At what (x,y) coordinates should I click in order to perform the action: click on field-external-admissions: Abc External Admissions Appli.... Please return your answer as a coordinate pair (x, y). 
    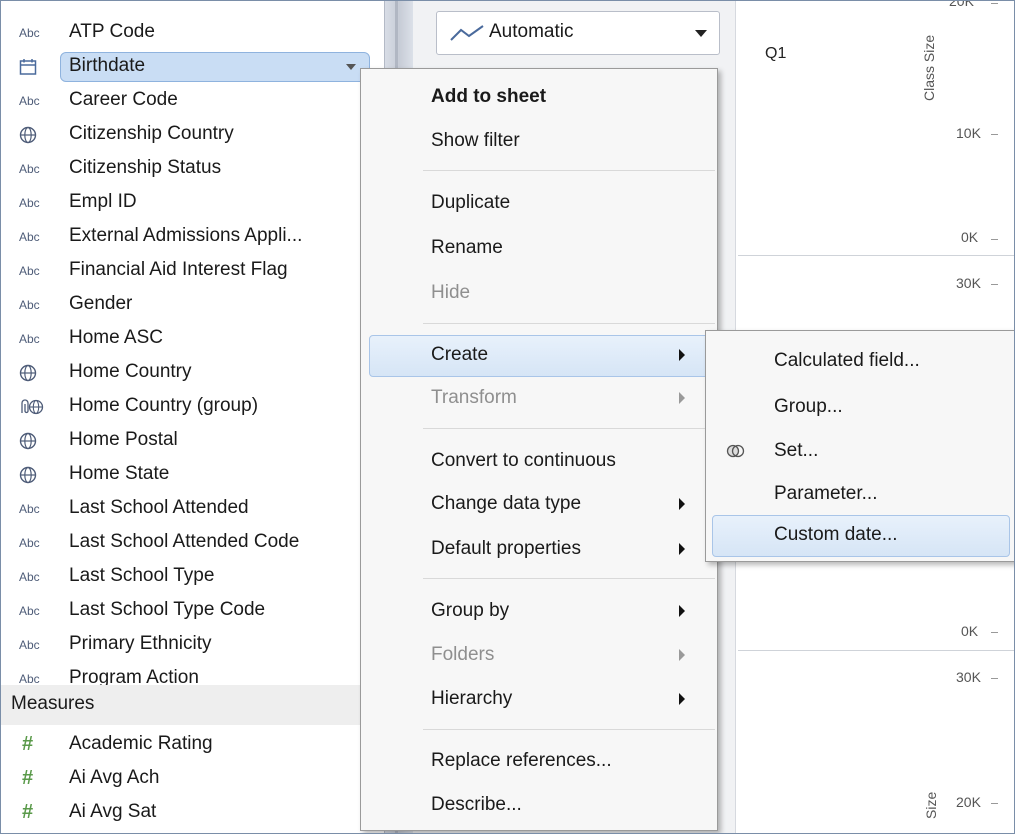
    Looking at the image, I should click on (192, 236).